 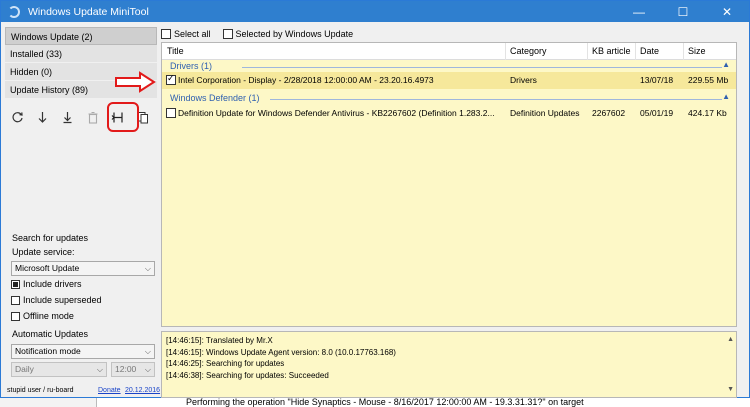 I want to click on include-drivers-option: Include drivers, so click(x=46, y=284).